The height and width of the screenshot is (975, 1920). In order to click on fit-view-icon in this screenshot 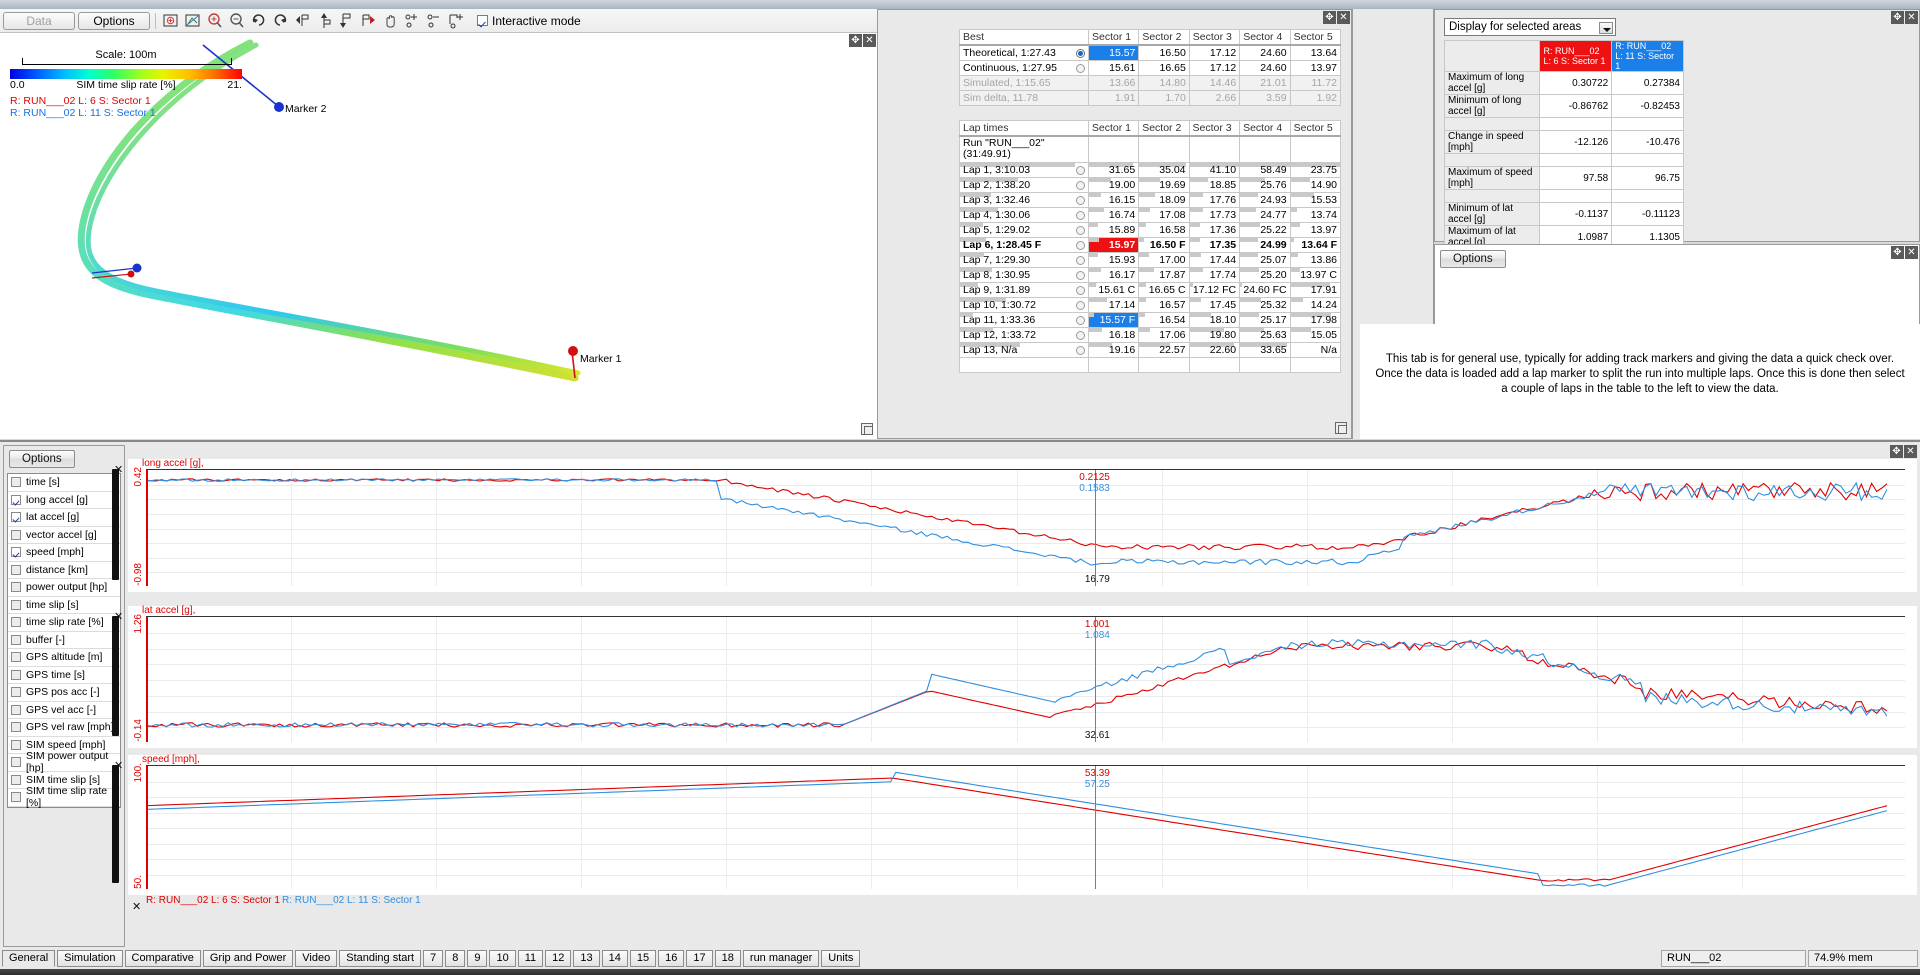, I will do `click(192, 20)`.